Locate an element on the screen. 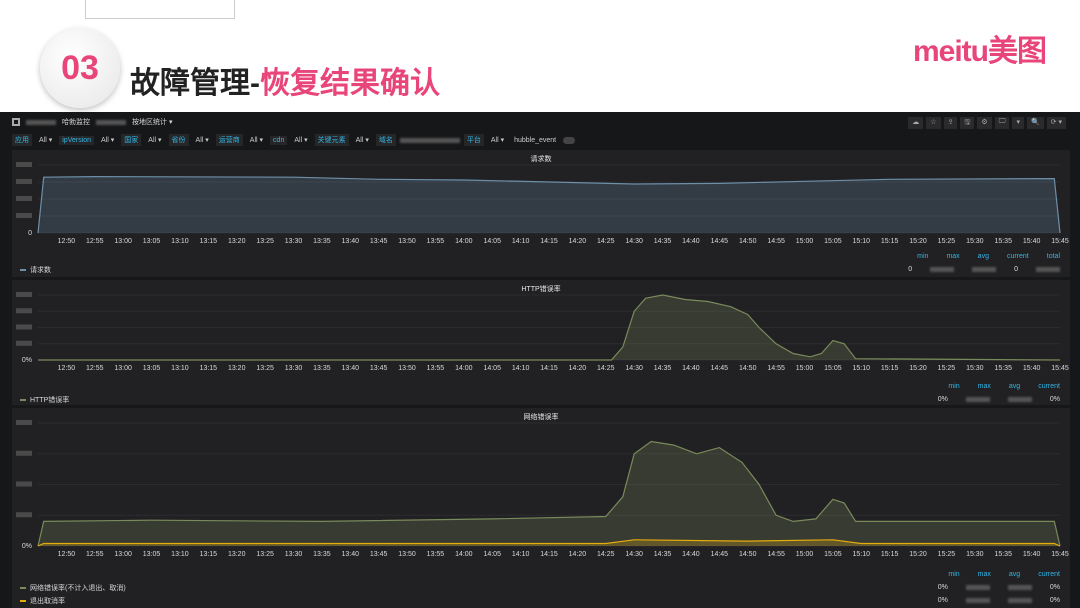 The height and width of the screenshot is (608, 1080). dashboard-grid-icon is located at coordinates (16, 122).